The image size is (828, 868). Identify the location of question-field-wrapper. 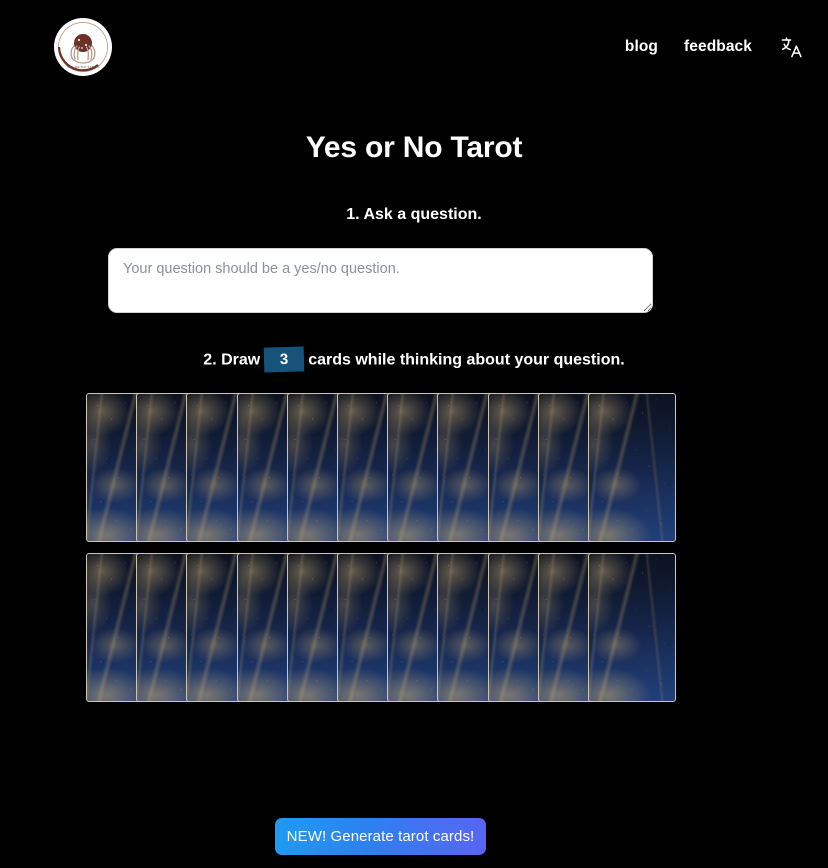
(380, 283).